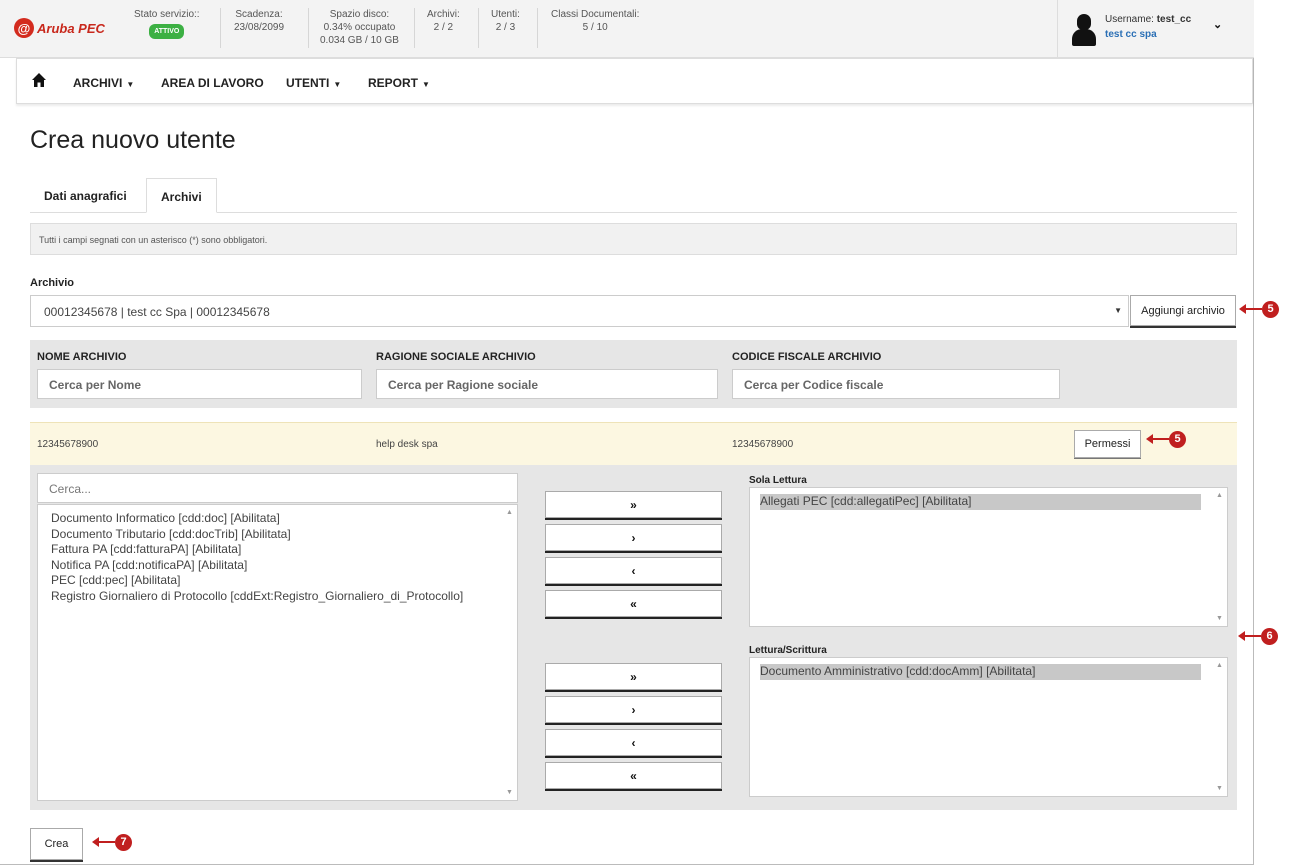 The image size is (1293, 865). Describe the element at coordinates (1107, 444) in the screenshot. I see `permissions-button: Permessi` at that location.